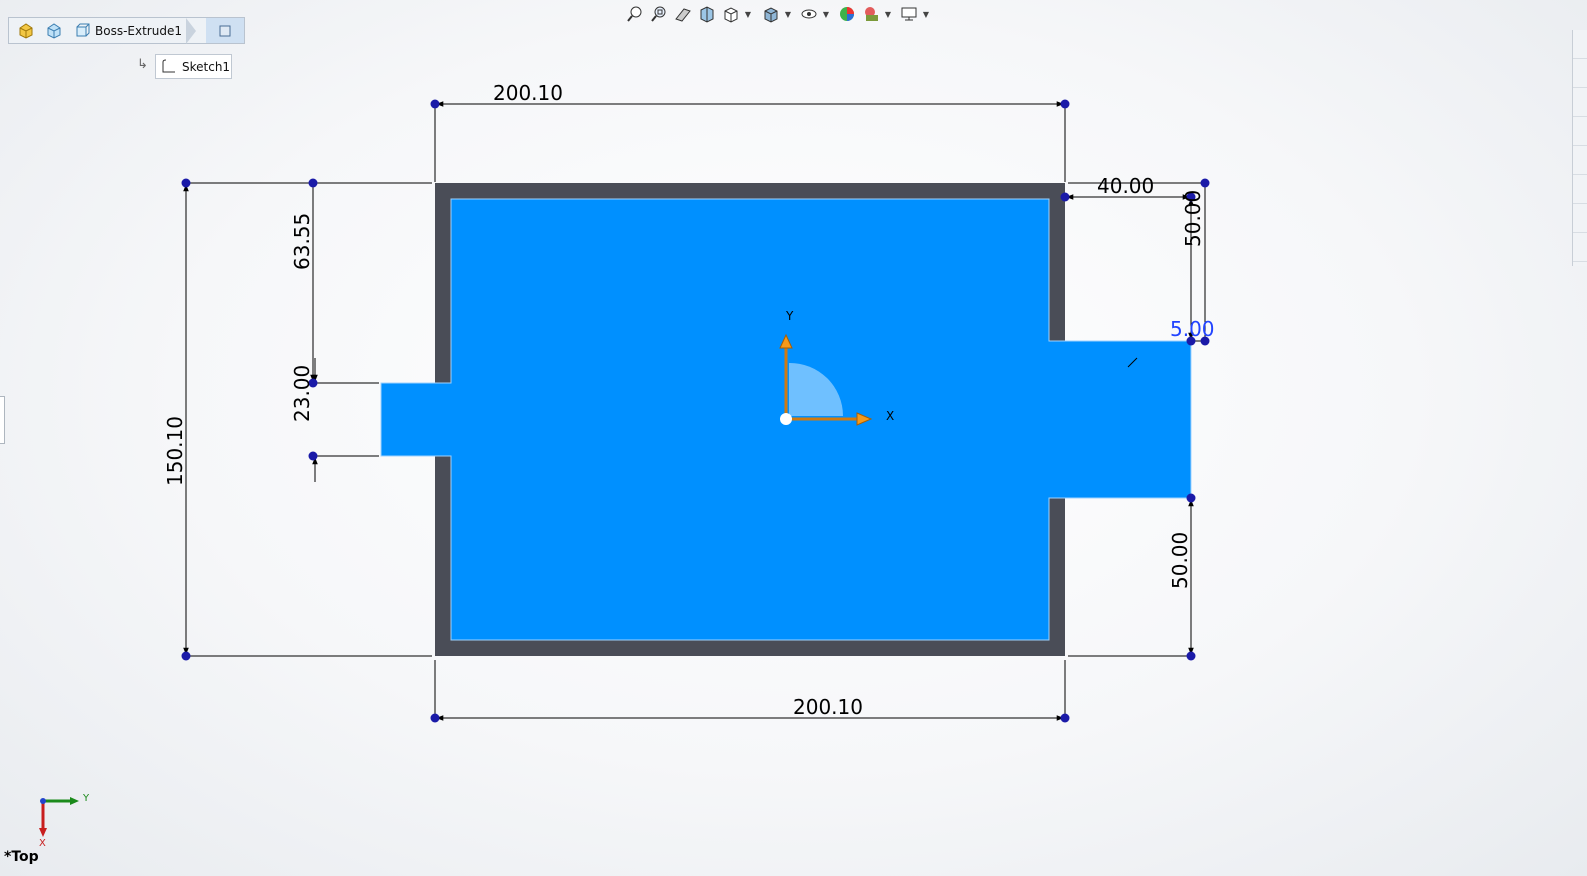 This screenshot has width=1587, height=876. I want to click on dim-left-offset: 63.55, so click(302, 241).